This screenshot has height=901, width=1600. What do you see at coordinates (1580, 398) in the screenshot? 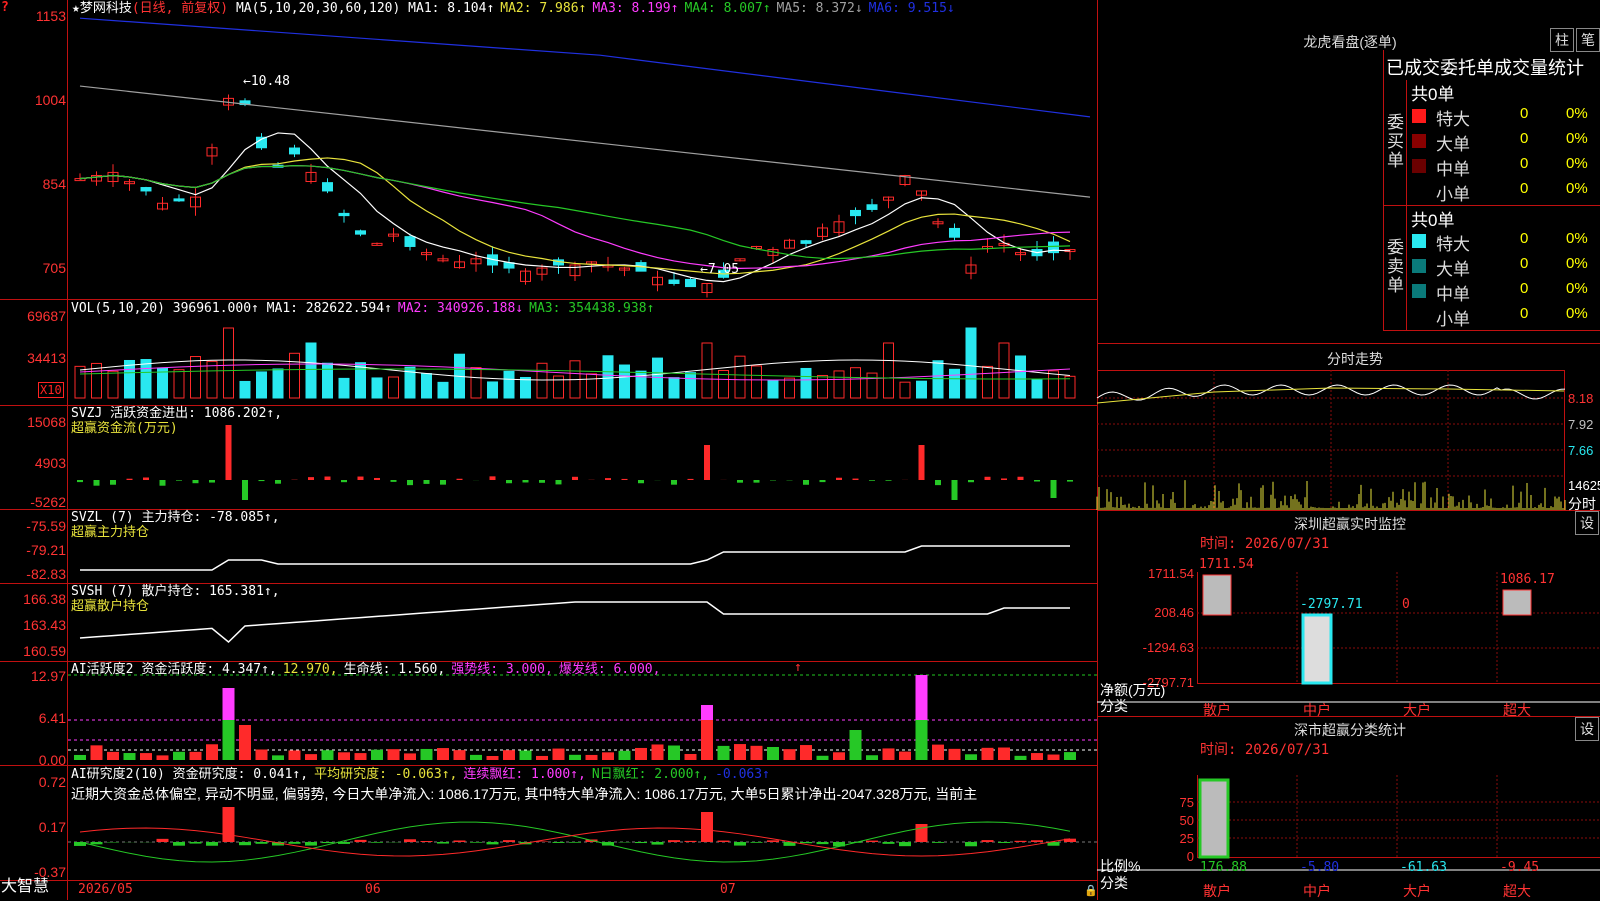
I see `fenshi-y-tick: 8.18` at bounding box center [1580, 398].